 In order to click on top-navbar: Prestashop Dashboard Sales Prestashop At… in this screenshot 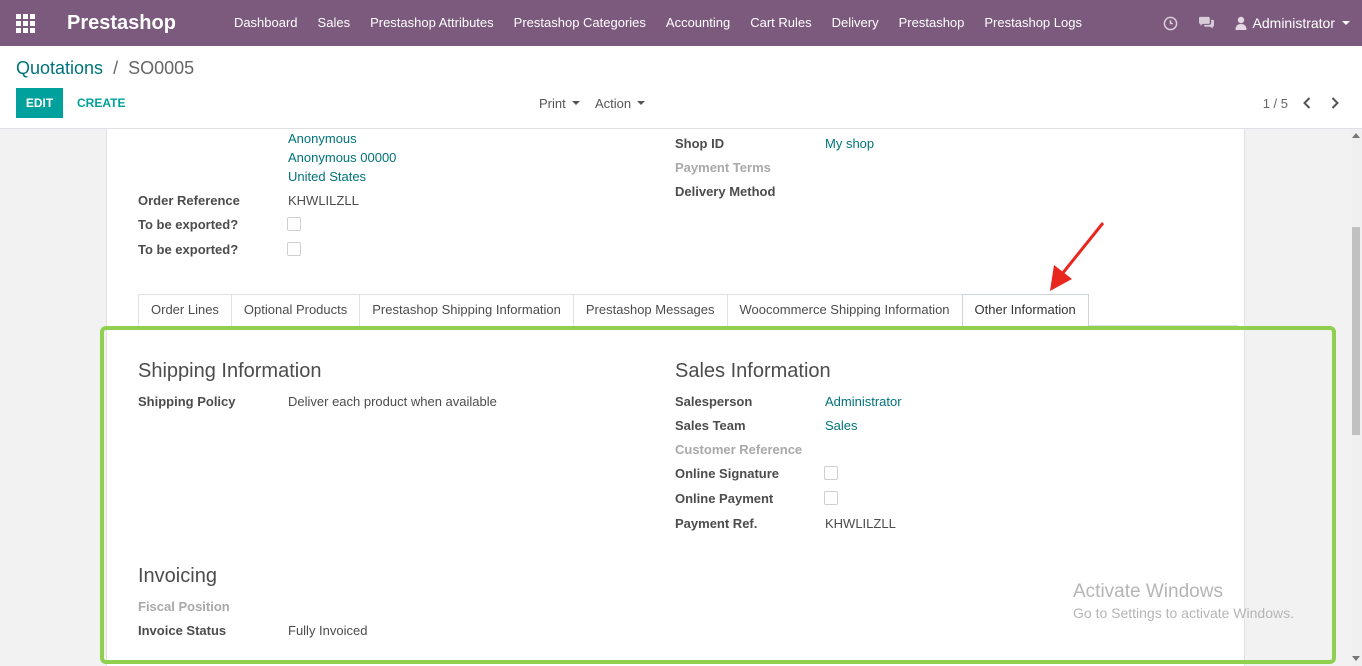, I will do `click(681, 23)`.